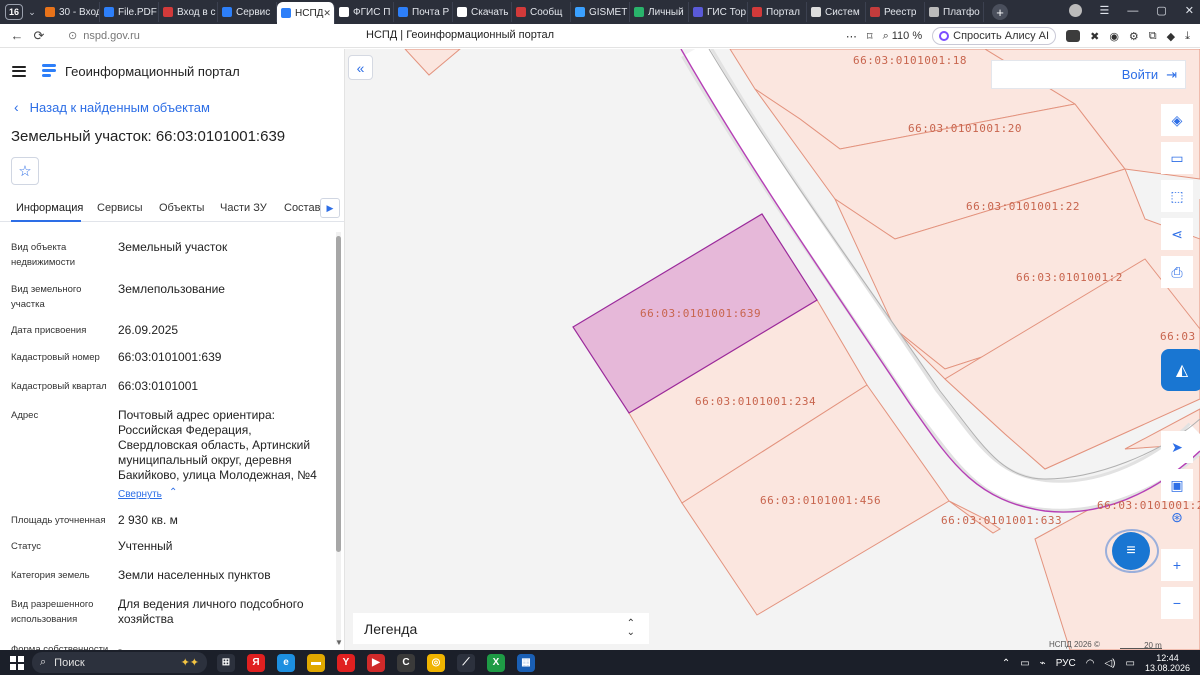  Describe the element at coordinates (1177, 447) in the screenshot. I see `geolocation-button: ➤` at that location.